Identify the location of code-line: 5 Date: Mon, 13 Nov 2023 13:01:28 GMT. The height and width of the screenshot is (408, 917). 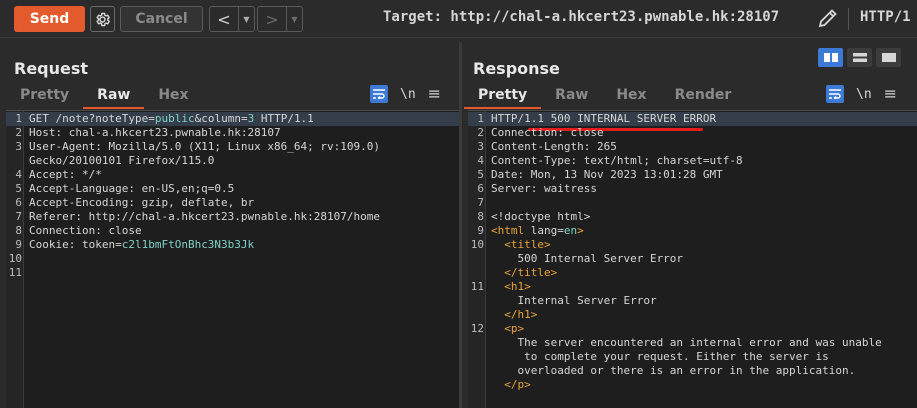
(692, 175).